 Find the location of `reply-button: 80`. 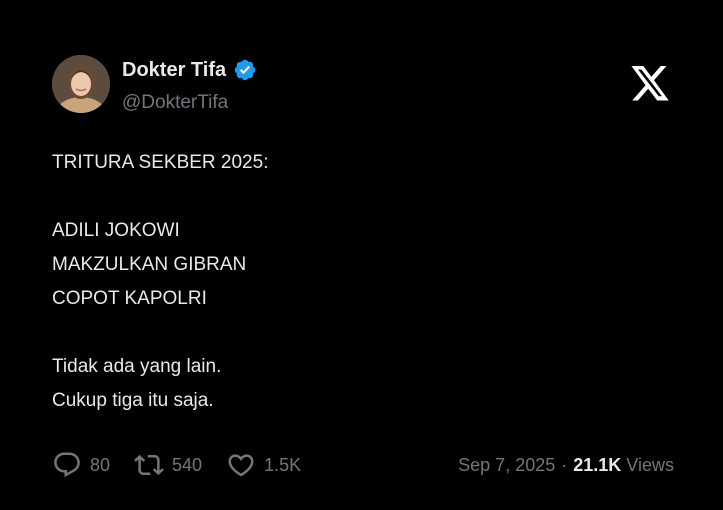

reply-button: 80 is located at coordinates (81, 465).